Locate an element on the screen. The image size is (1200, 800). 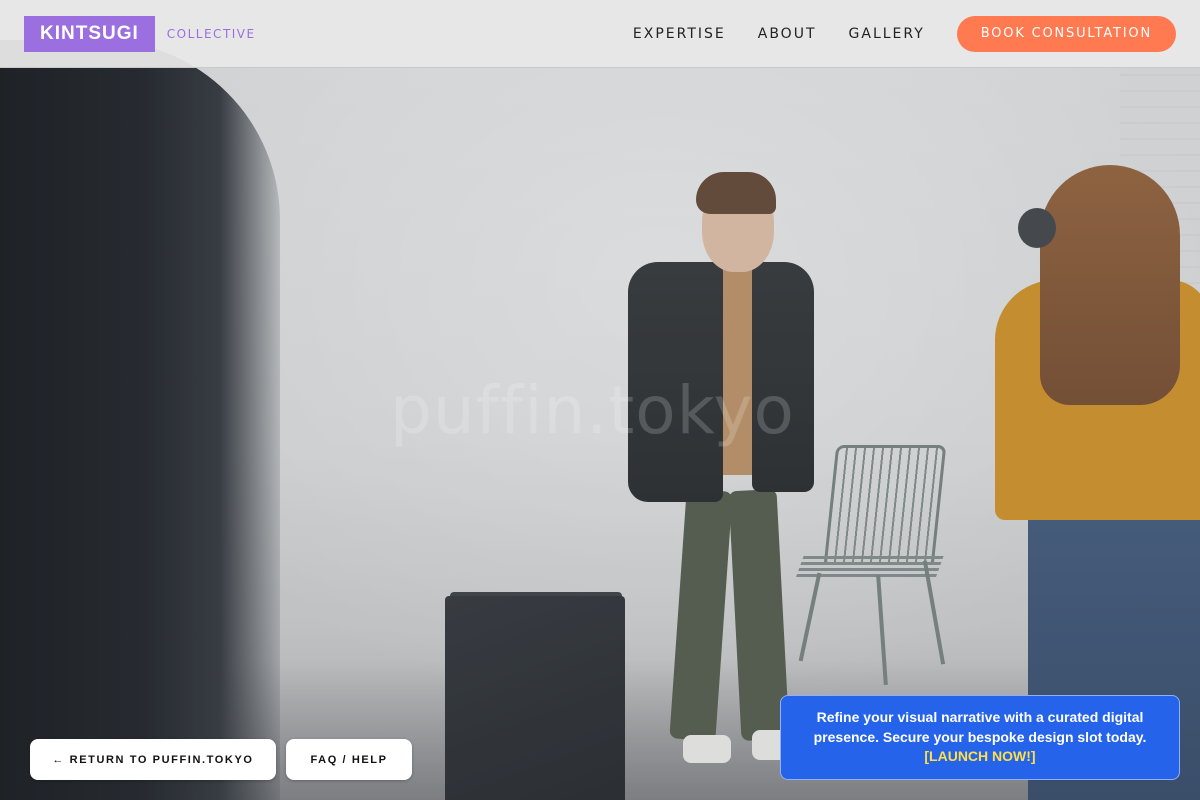
nav-about: ABOUT is located at coordinates (787, 34).